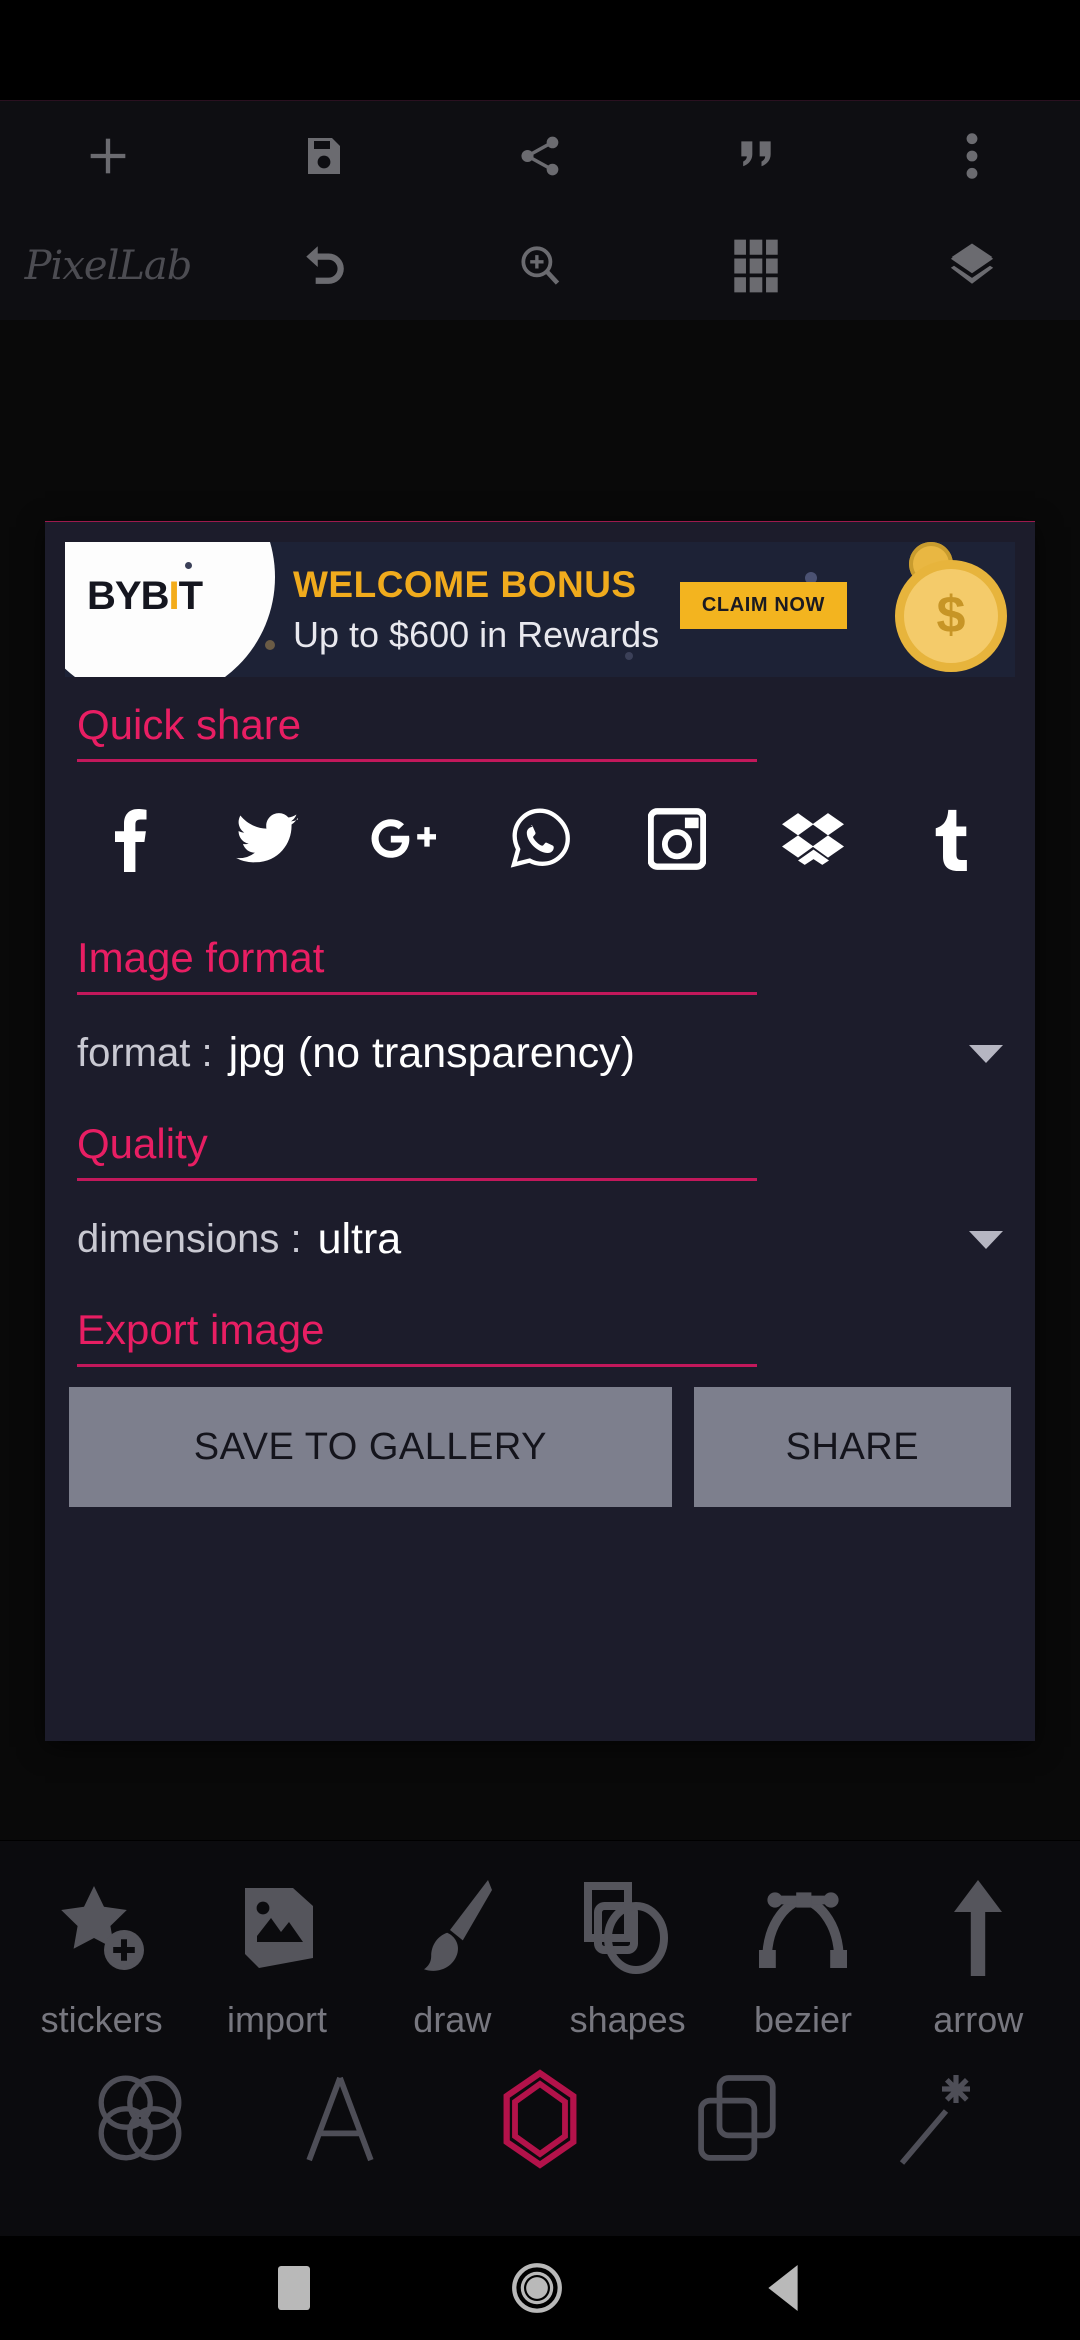  I want to click on app-logo-button: PixelLab, so click(108, 266).